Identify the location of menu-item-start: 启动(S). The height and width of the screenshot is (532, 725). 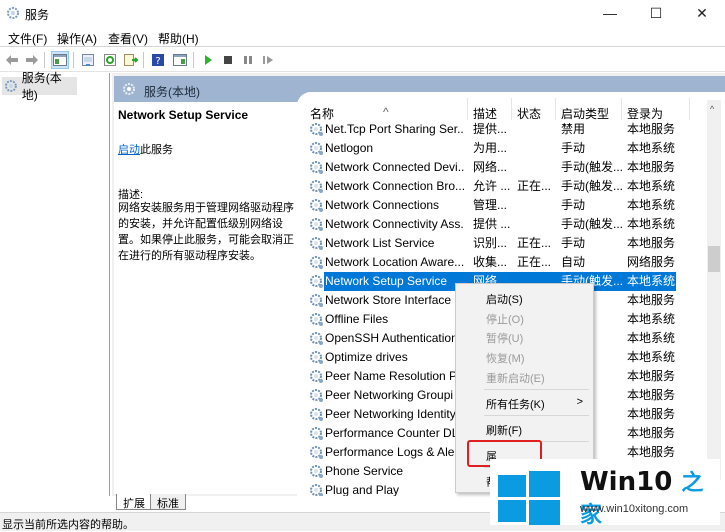
(504, 299).